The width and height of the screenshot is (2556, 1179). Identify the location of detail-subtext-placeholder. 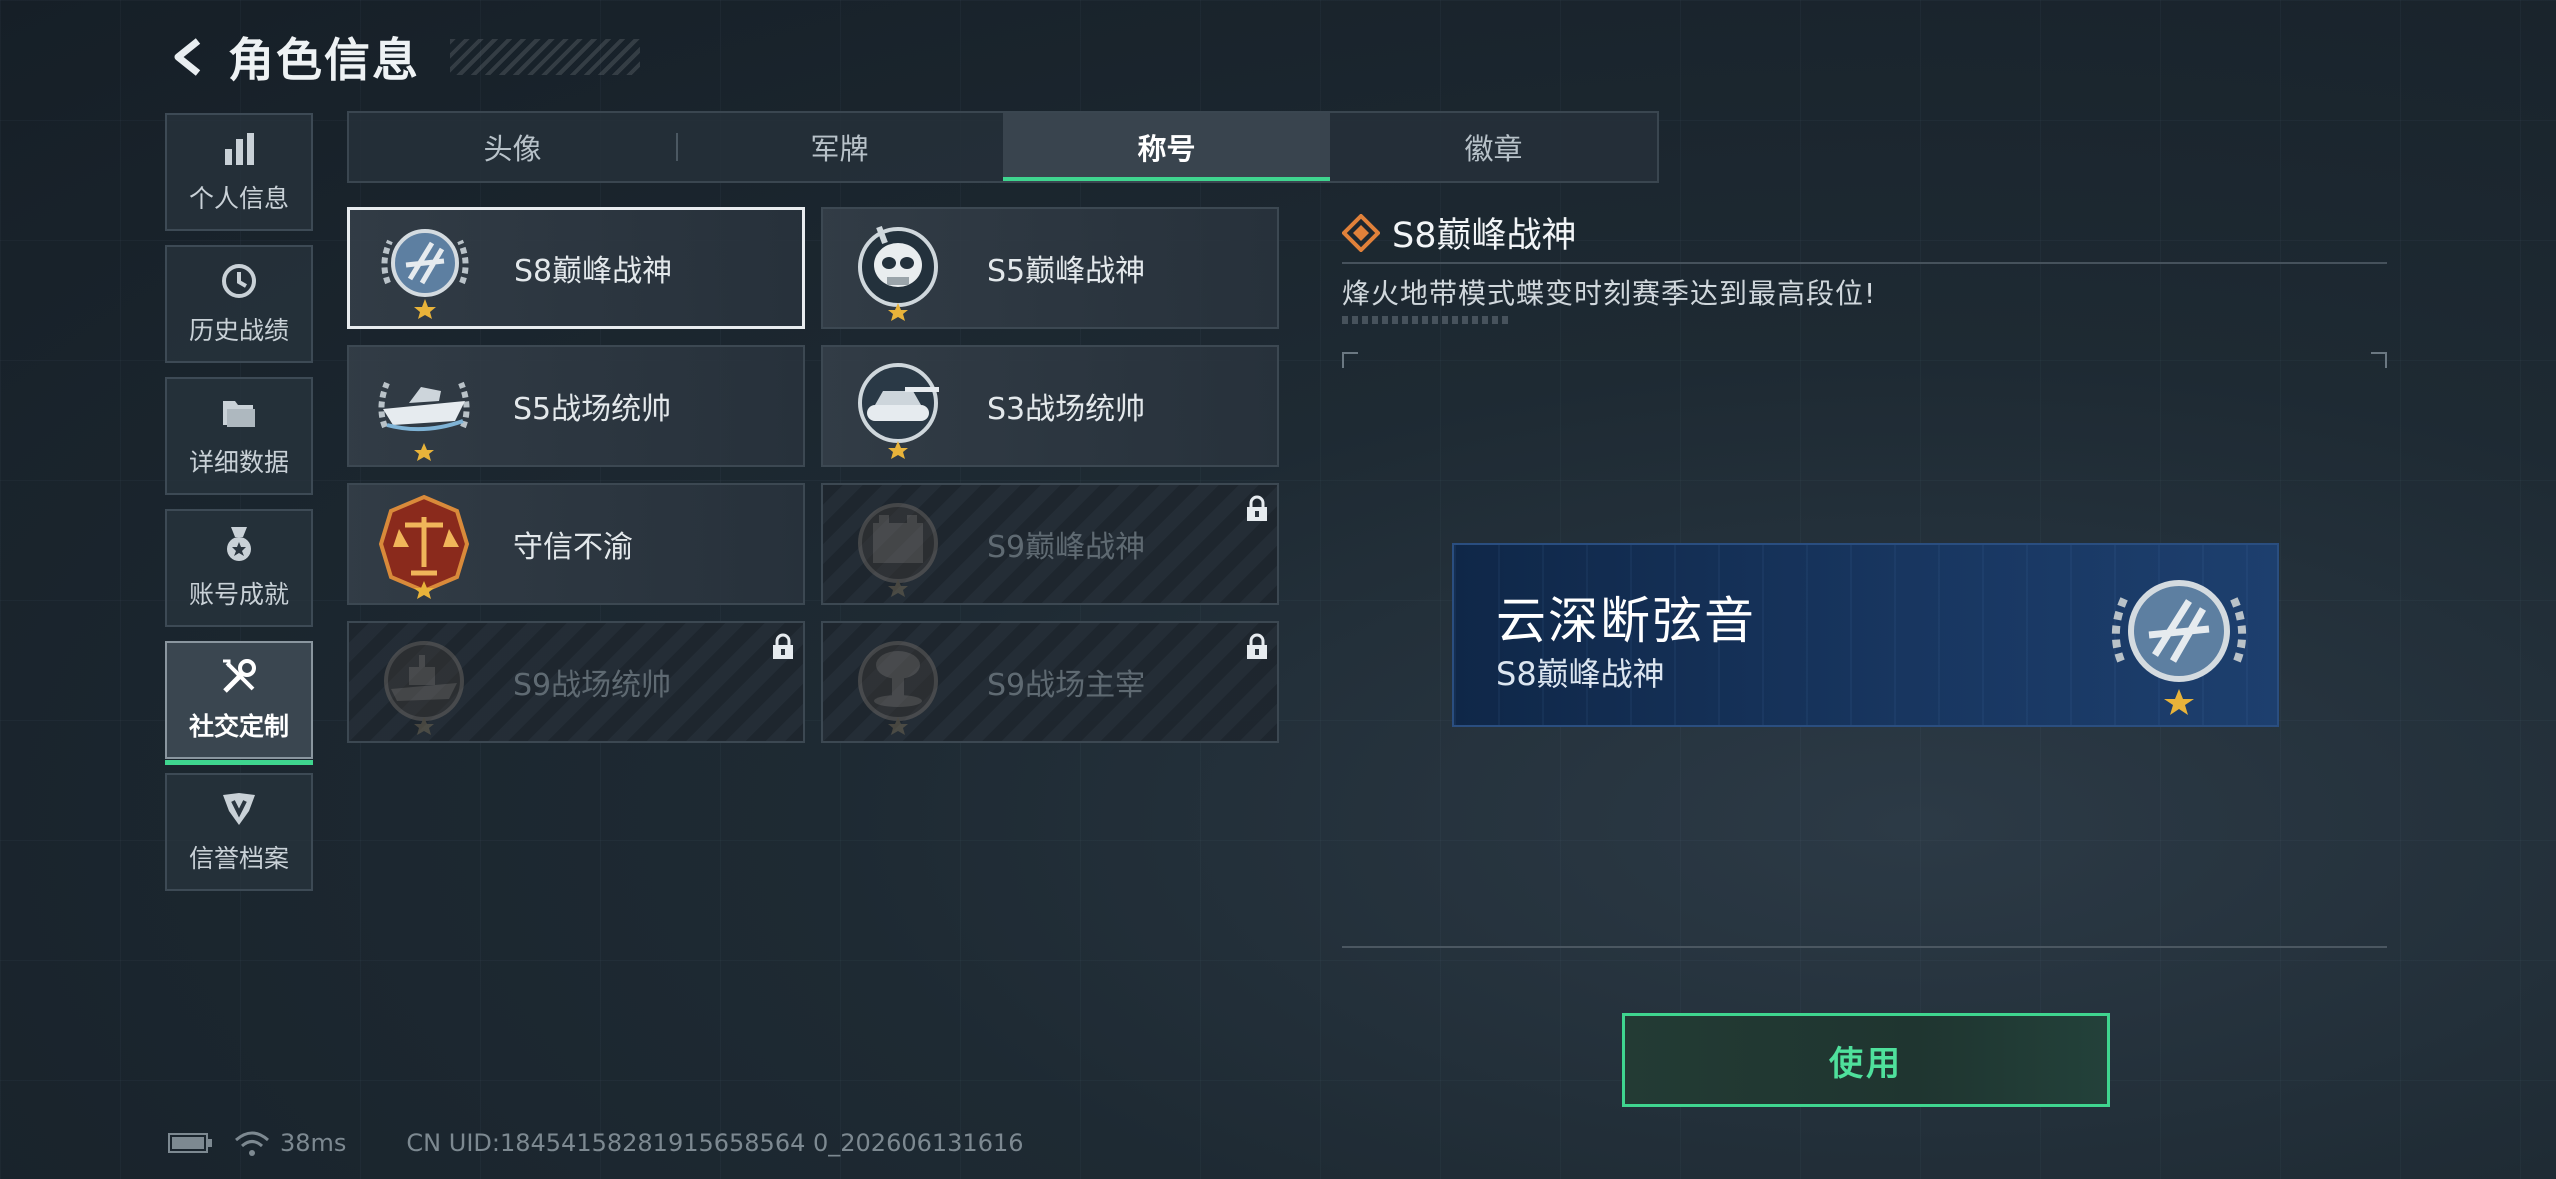
(1425, 320).